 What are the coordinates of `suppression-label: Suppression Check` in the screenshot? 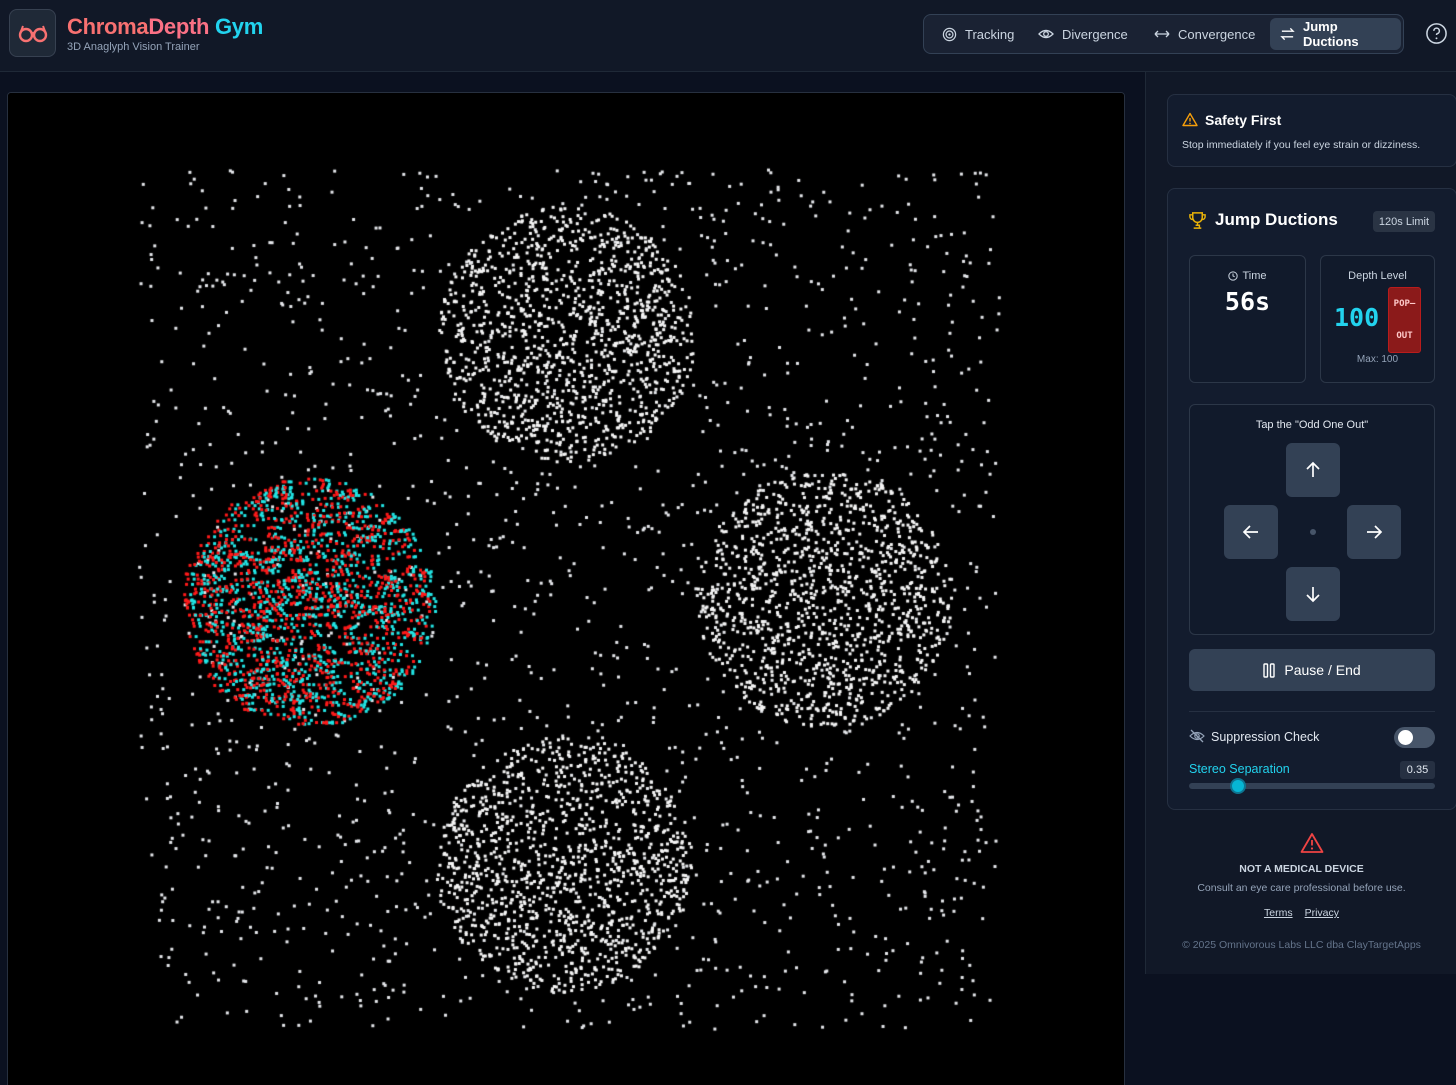 It's located at (1265, 737).